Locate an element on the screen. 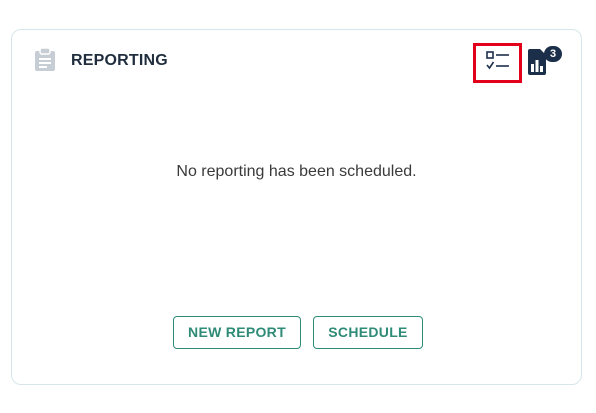 Image resolution: width=596 pixels, height=413 pixels. schedule-button: SCHEDULE is located at coordinates (368, 332).